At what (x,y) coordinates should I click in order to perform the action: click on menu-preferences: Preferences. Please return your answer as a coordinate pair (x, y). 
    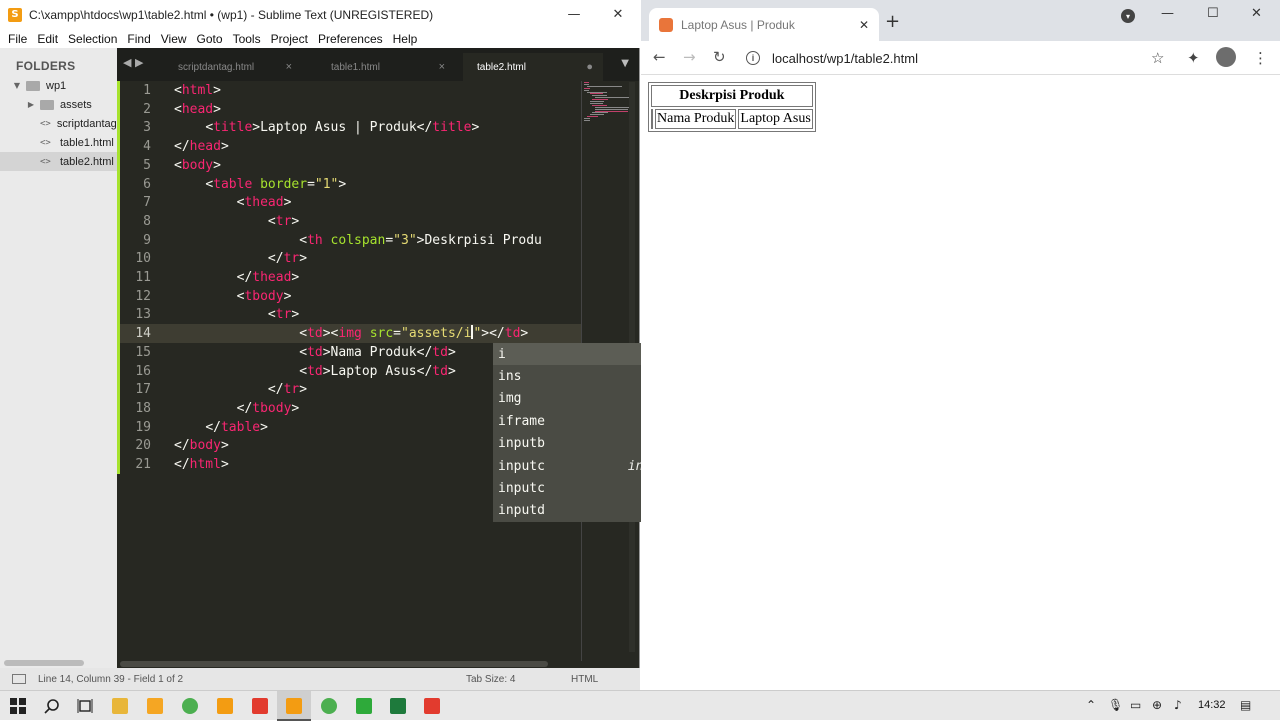
    Looking at the image, I should click on (350, 39).